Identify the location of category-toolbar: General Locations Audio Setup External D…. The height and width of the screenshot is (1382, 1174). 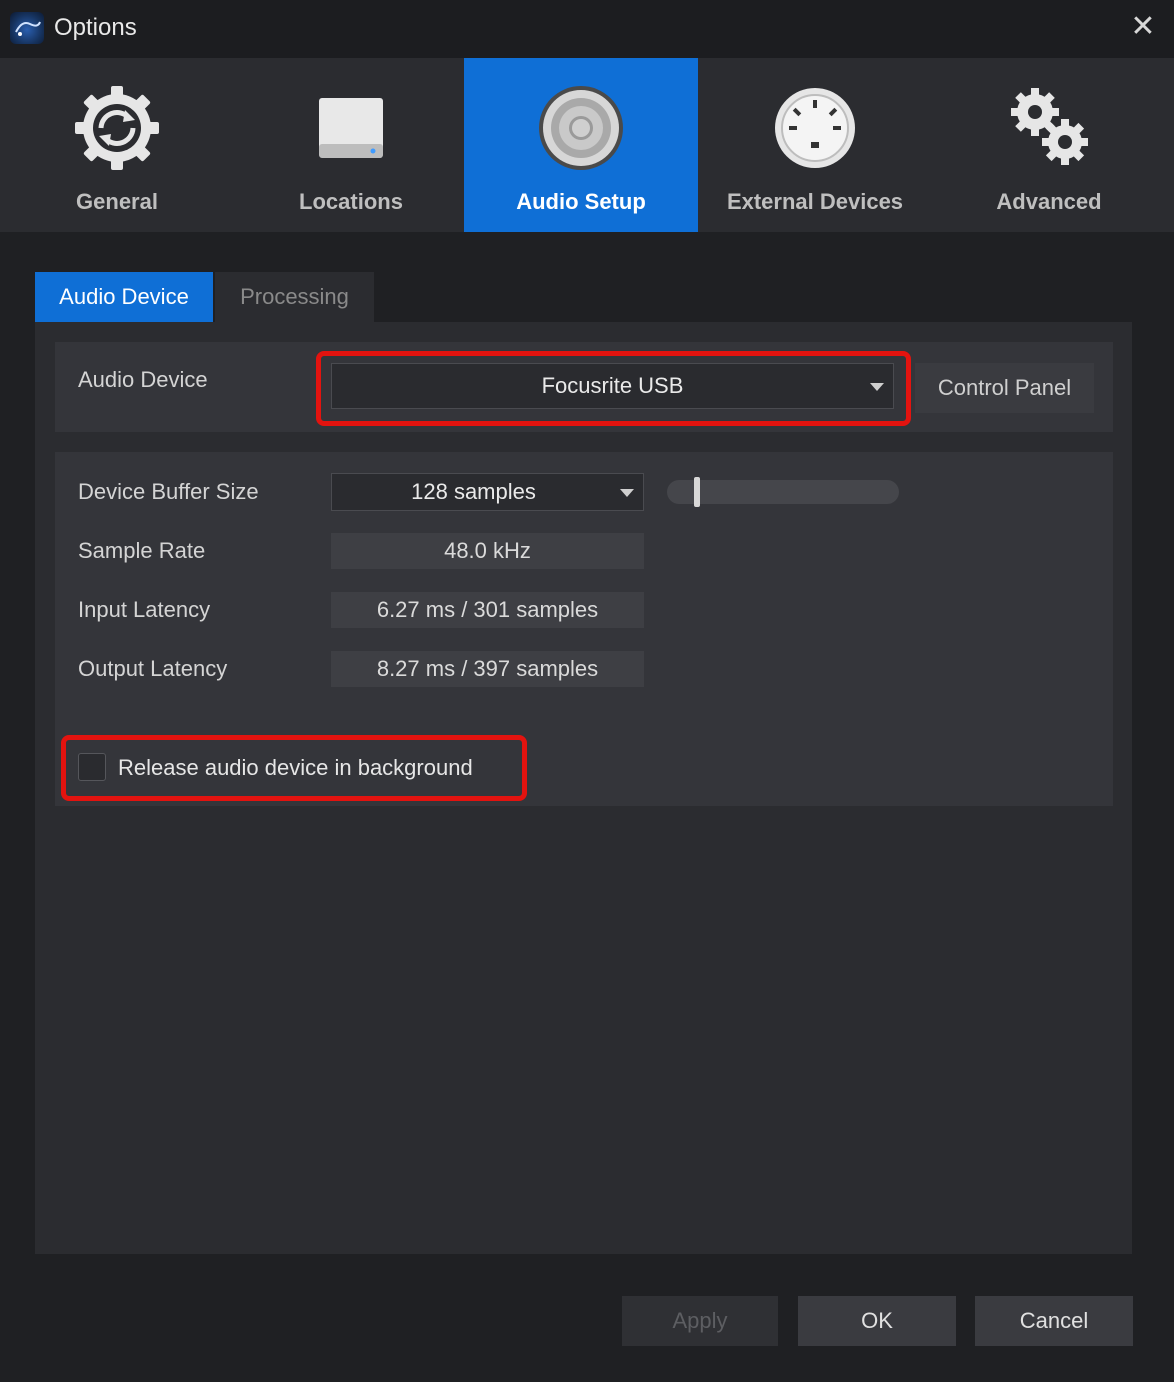
(587, 145).